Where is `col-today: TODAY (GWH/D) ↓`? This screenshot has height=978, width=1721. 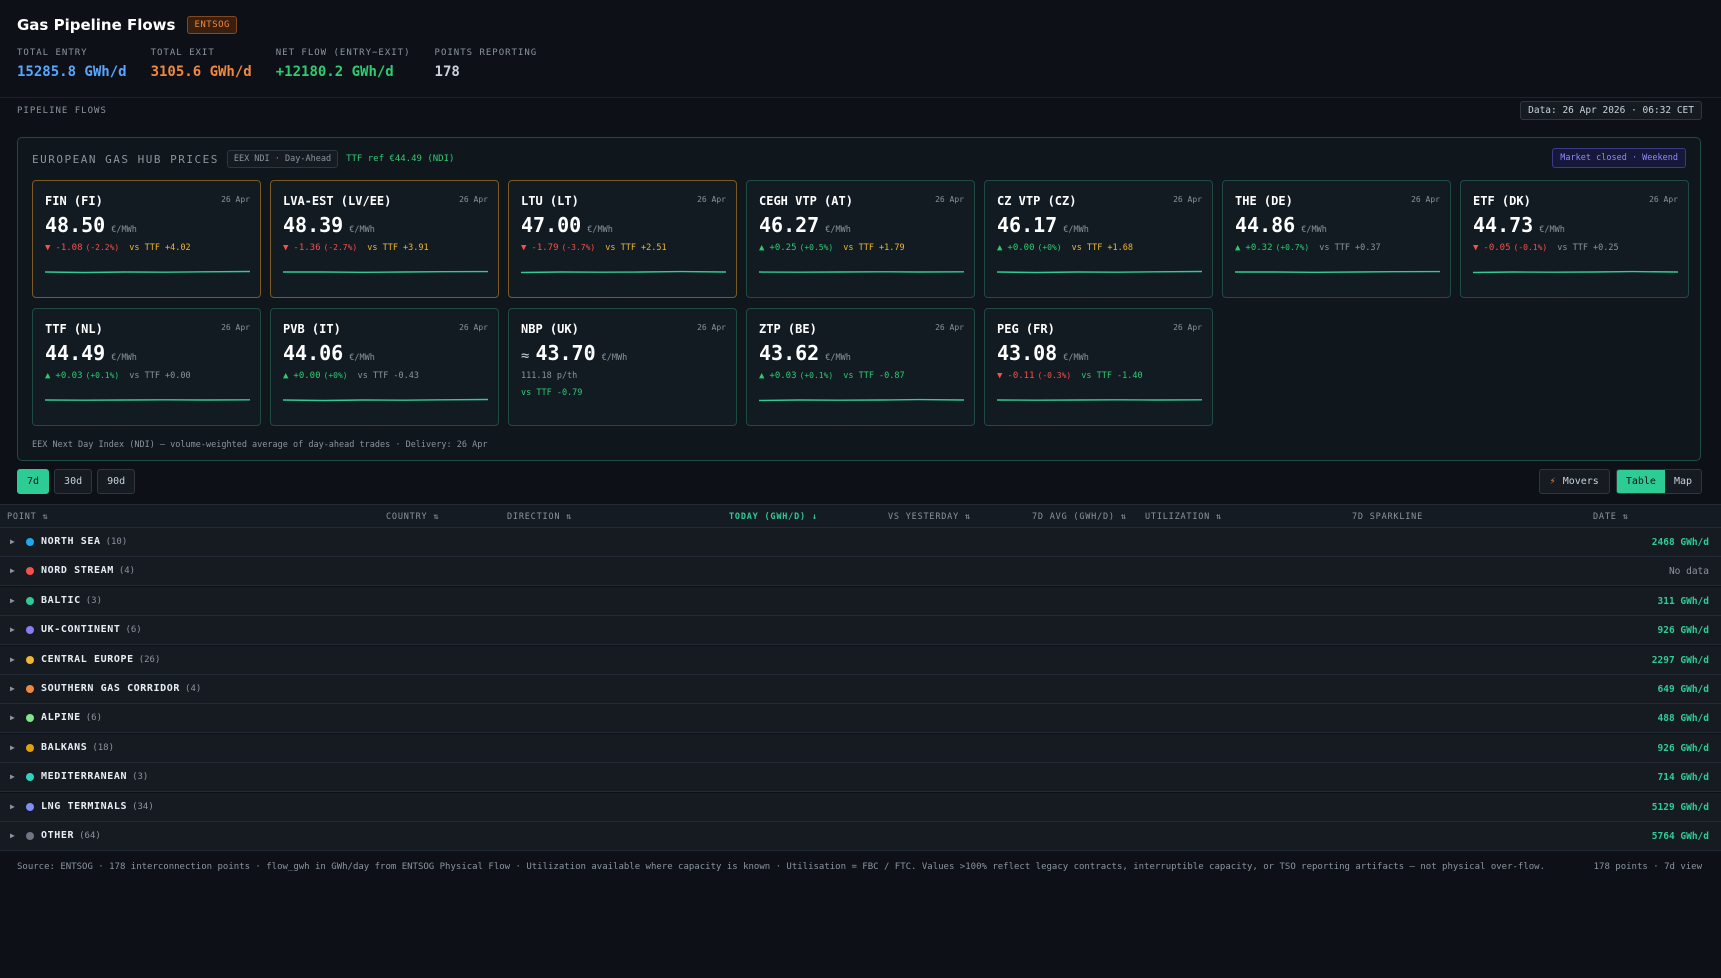
col-today: TODAY (GWH/D) ↓ is located at coordinates (773, 517).